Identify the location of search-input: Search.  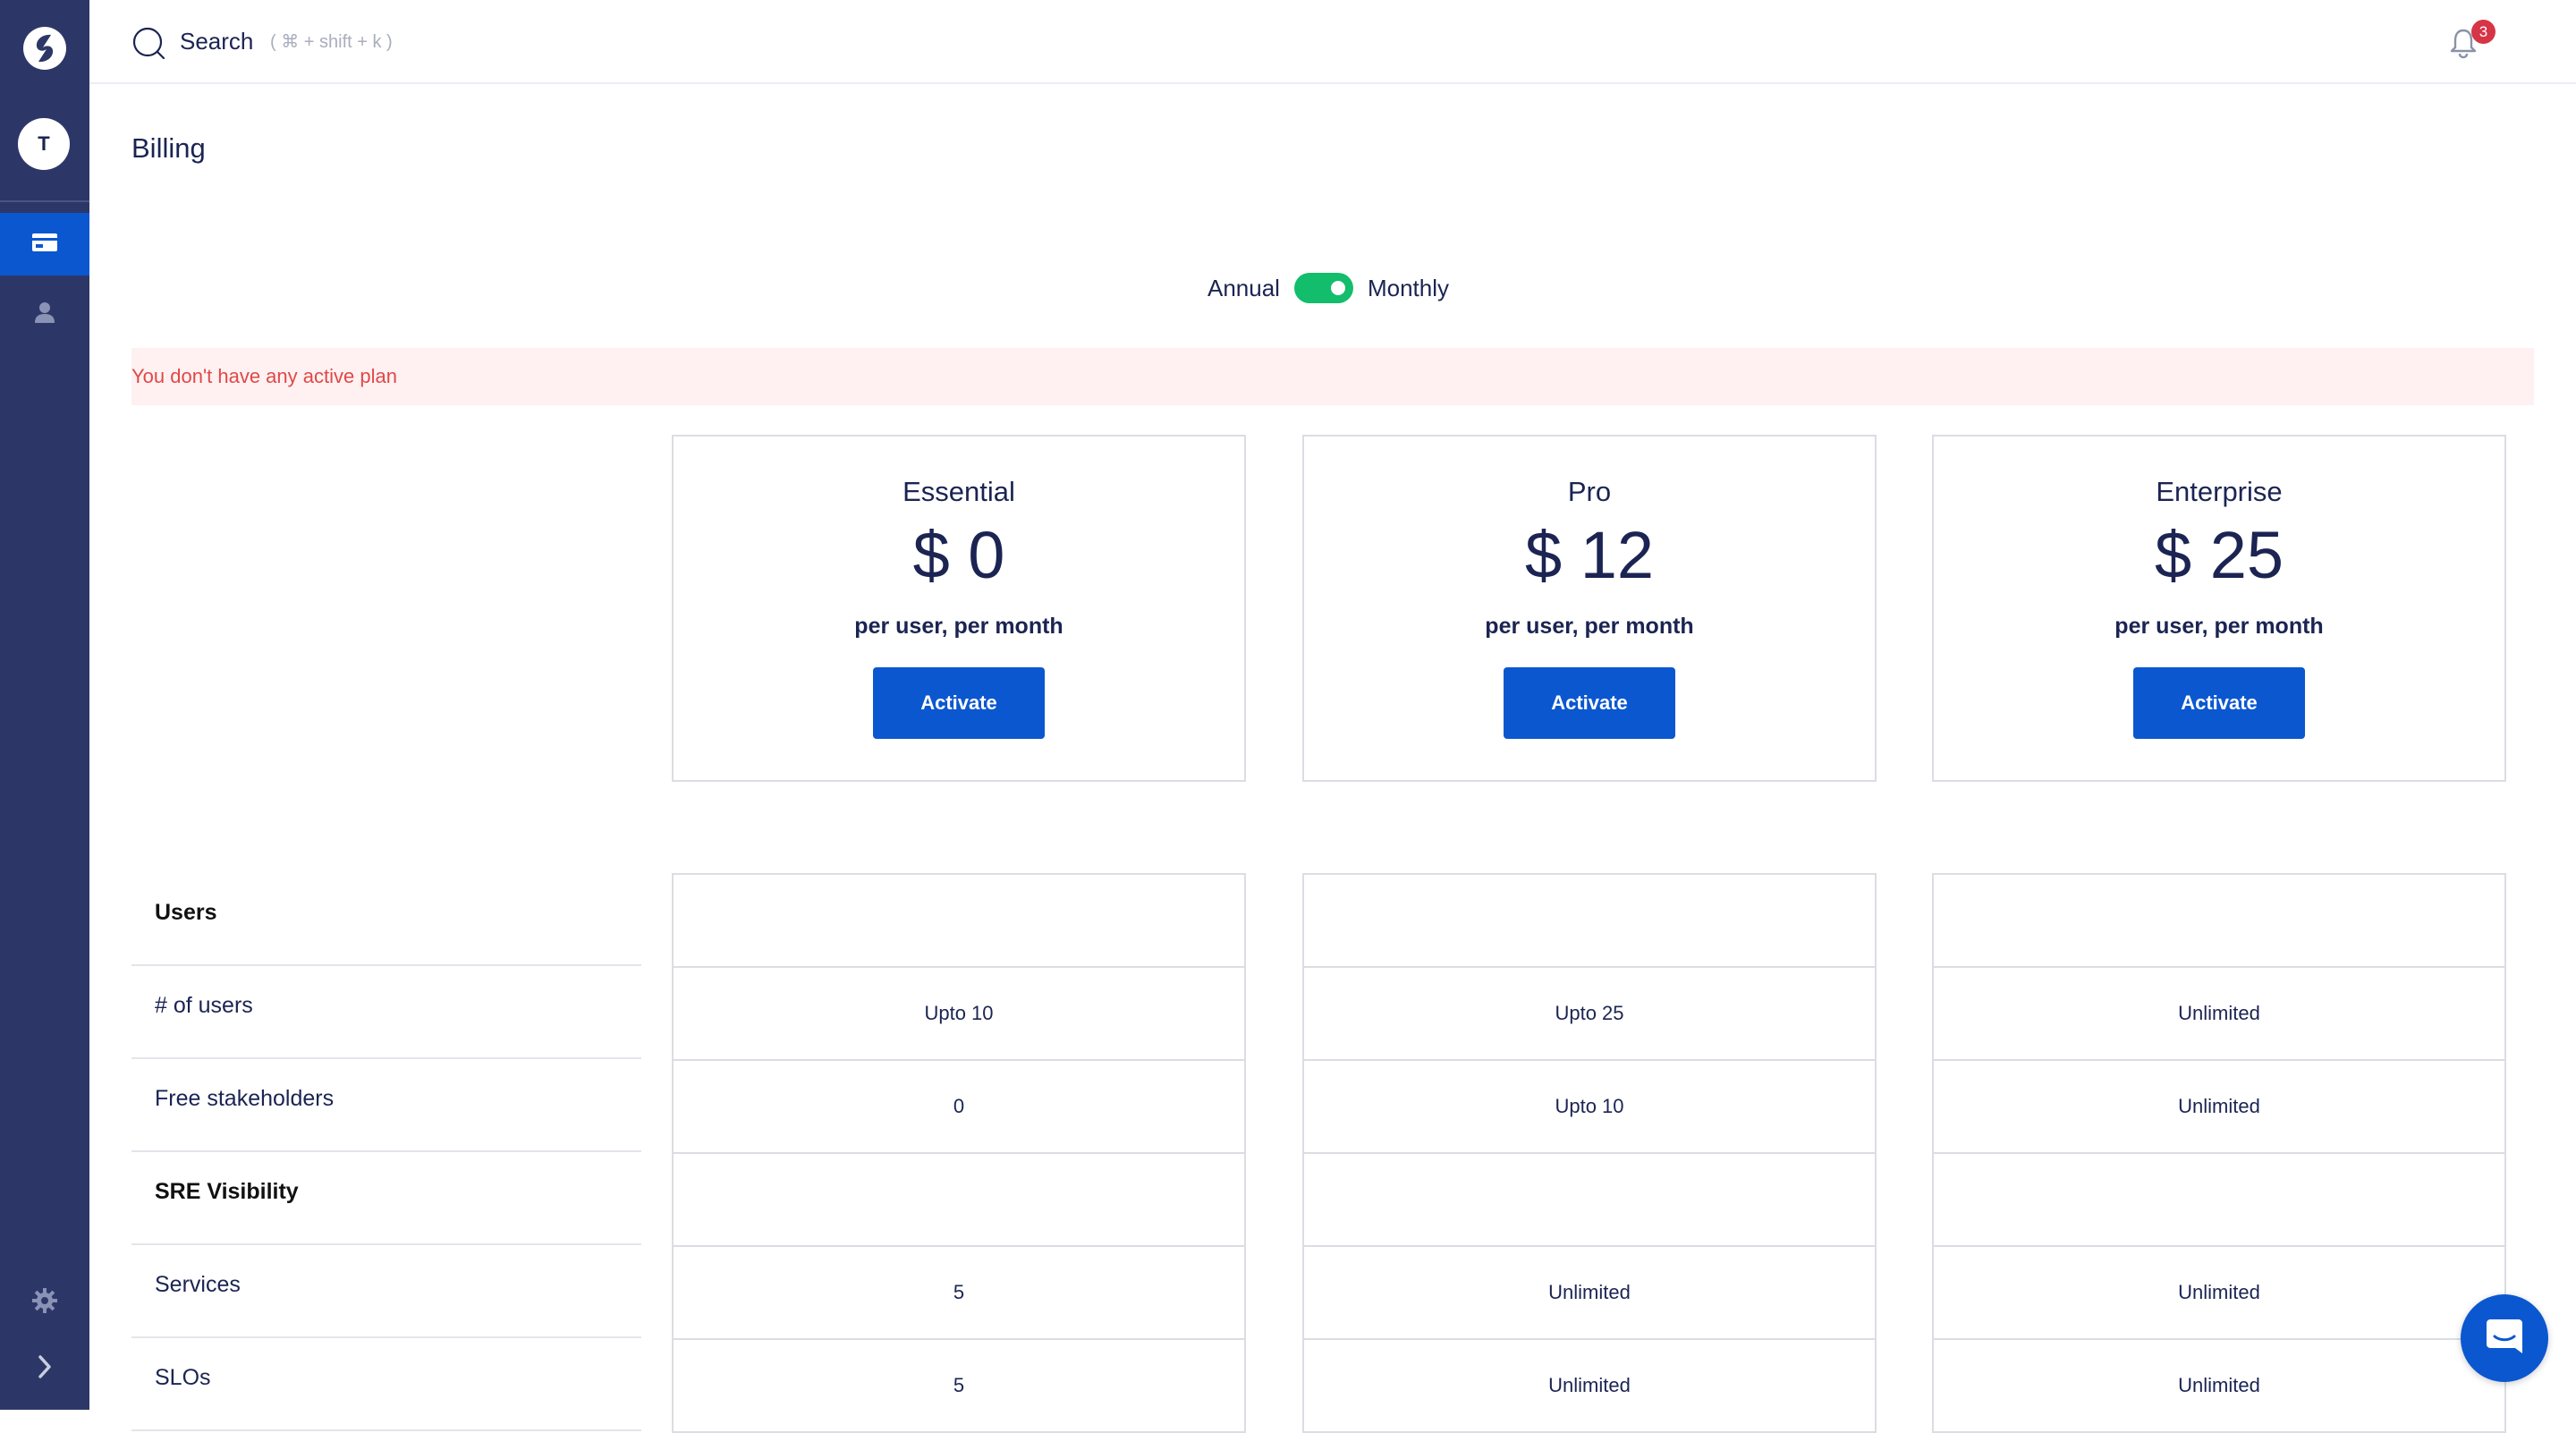
(216, 41).